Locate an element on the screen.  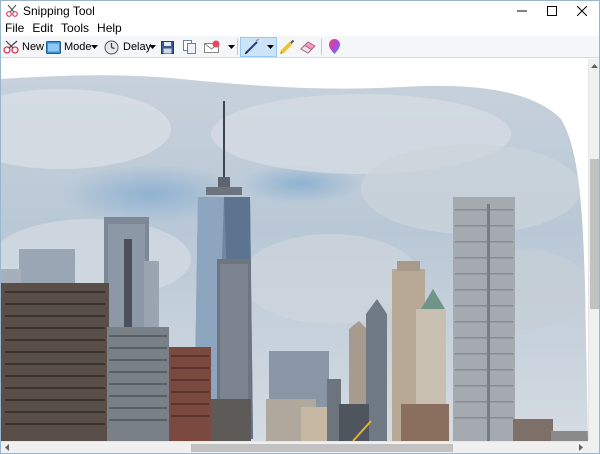
maximize-icon is located at coordinates (552, 11).